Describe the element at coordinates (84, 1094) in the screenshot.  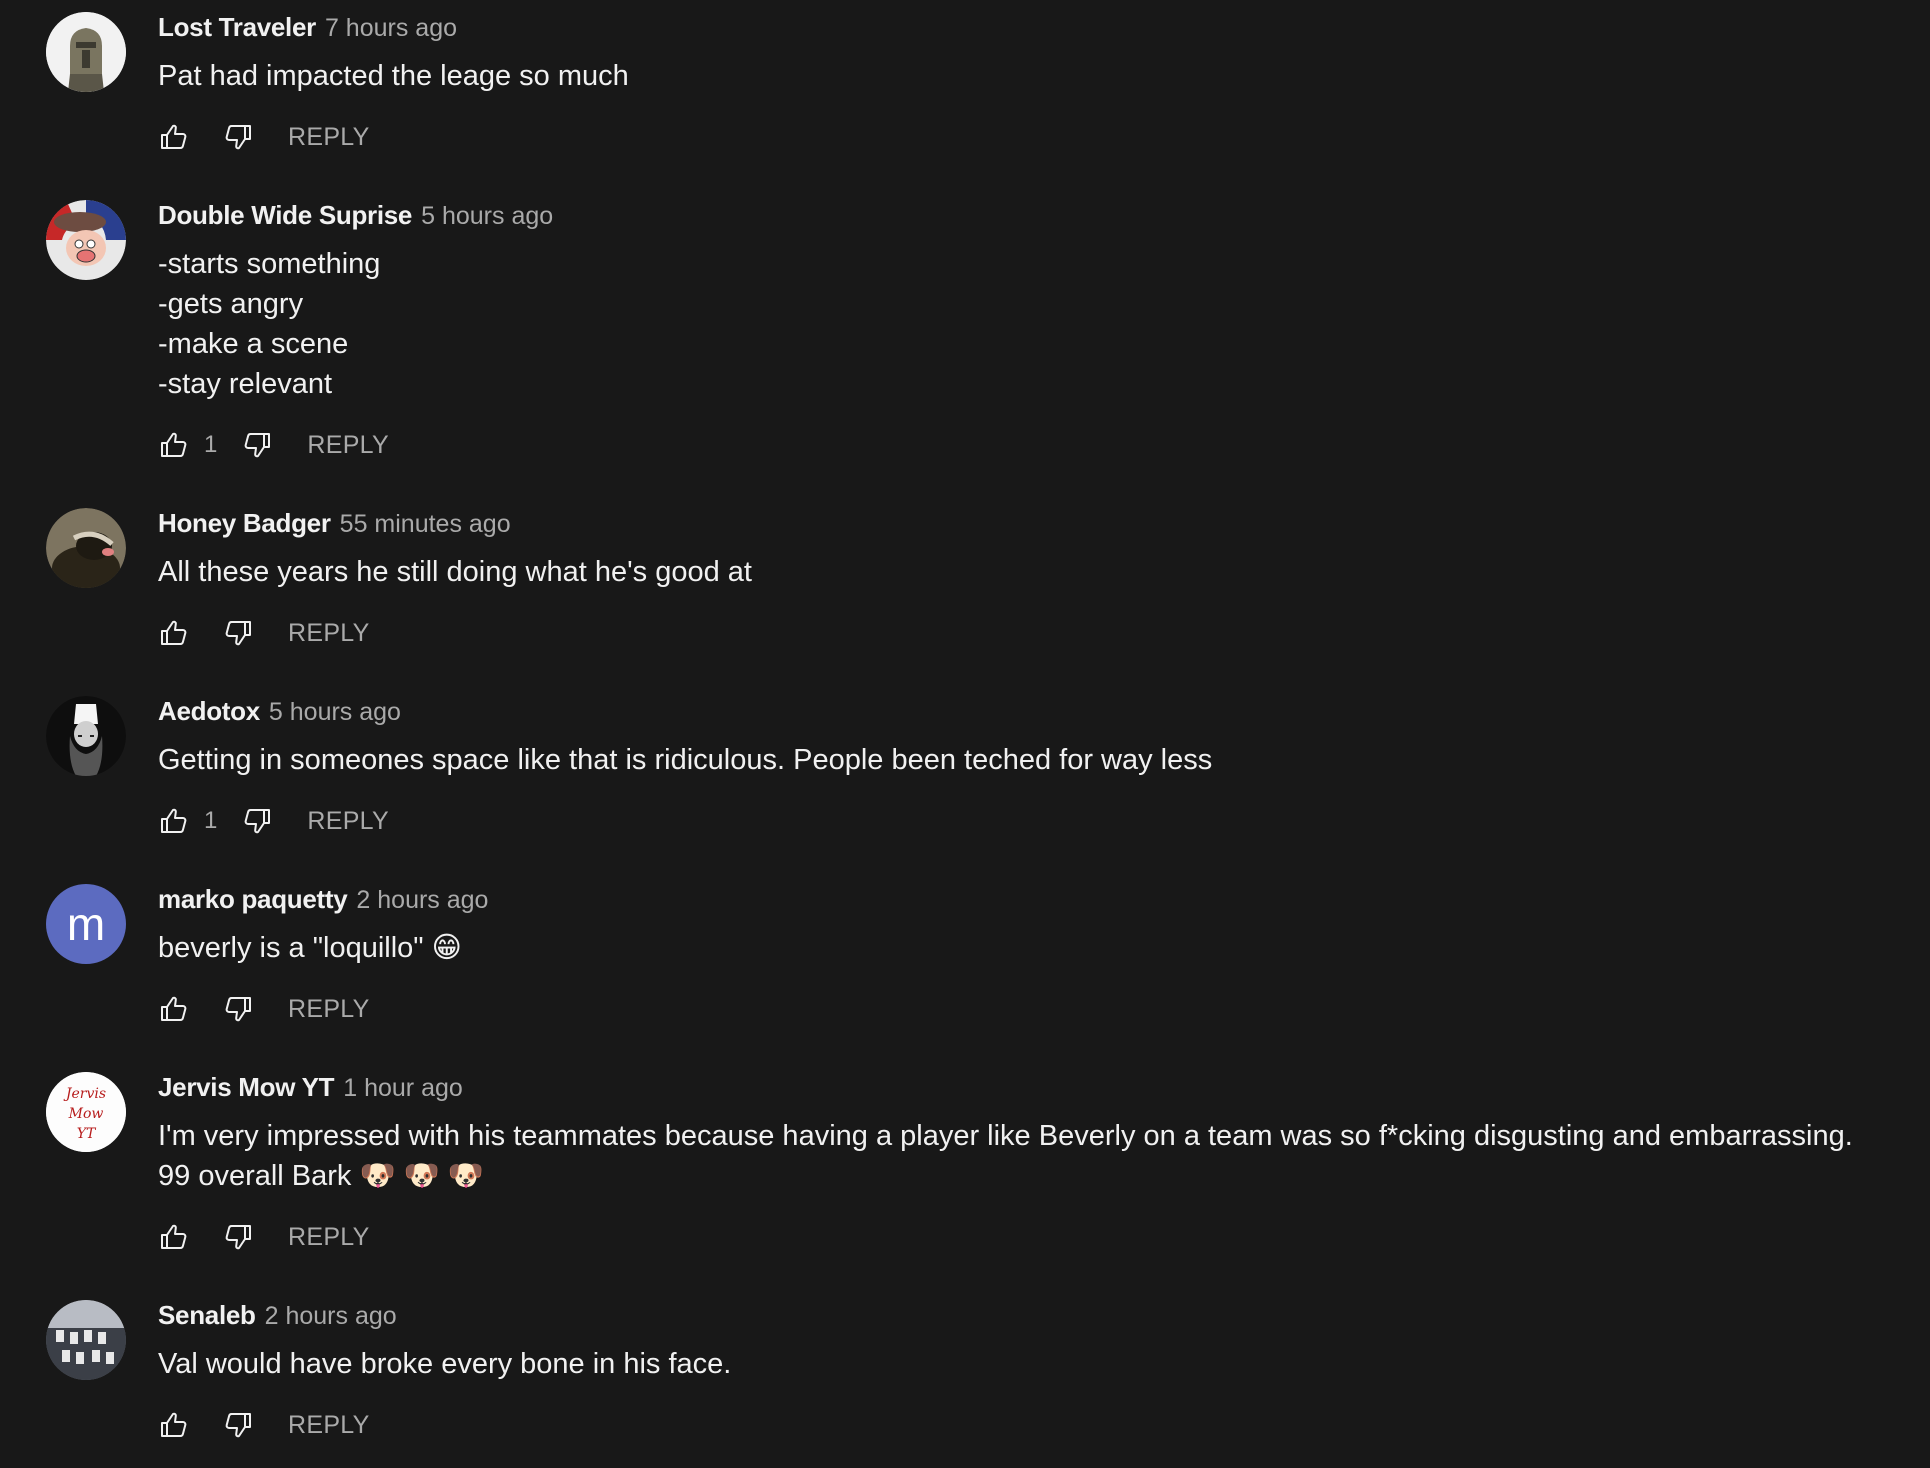
I see `svg-text: Jervis` at that location.